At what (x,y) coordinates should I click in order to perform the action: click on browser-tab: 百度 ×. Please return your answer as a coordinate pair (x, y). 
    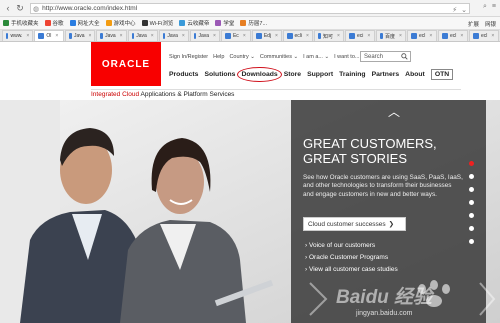
    Looking at the image, I should click on (390, 35).